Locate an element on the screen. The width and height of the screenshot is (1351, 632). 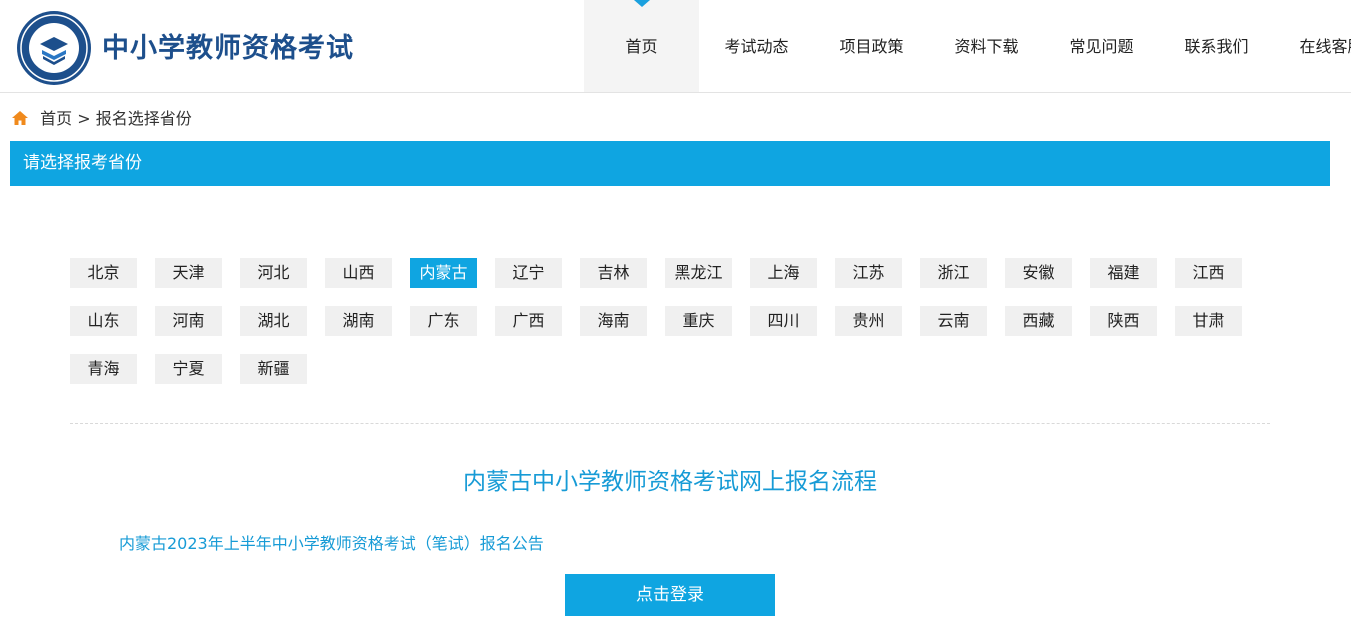
breadcrumb-current: 报名选择省份 is located at coordinates (143, 118).